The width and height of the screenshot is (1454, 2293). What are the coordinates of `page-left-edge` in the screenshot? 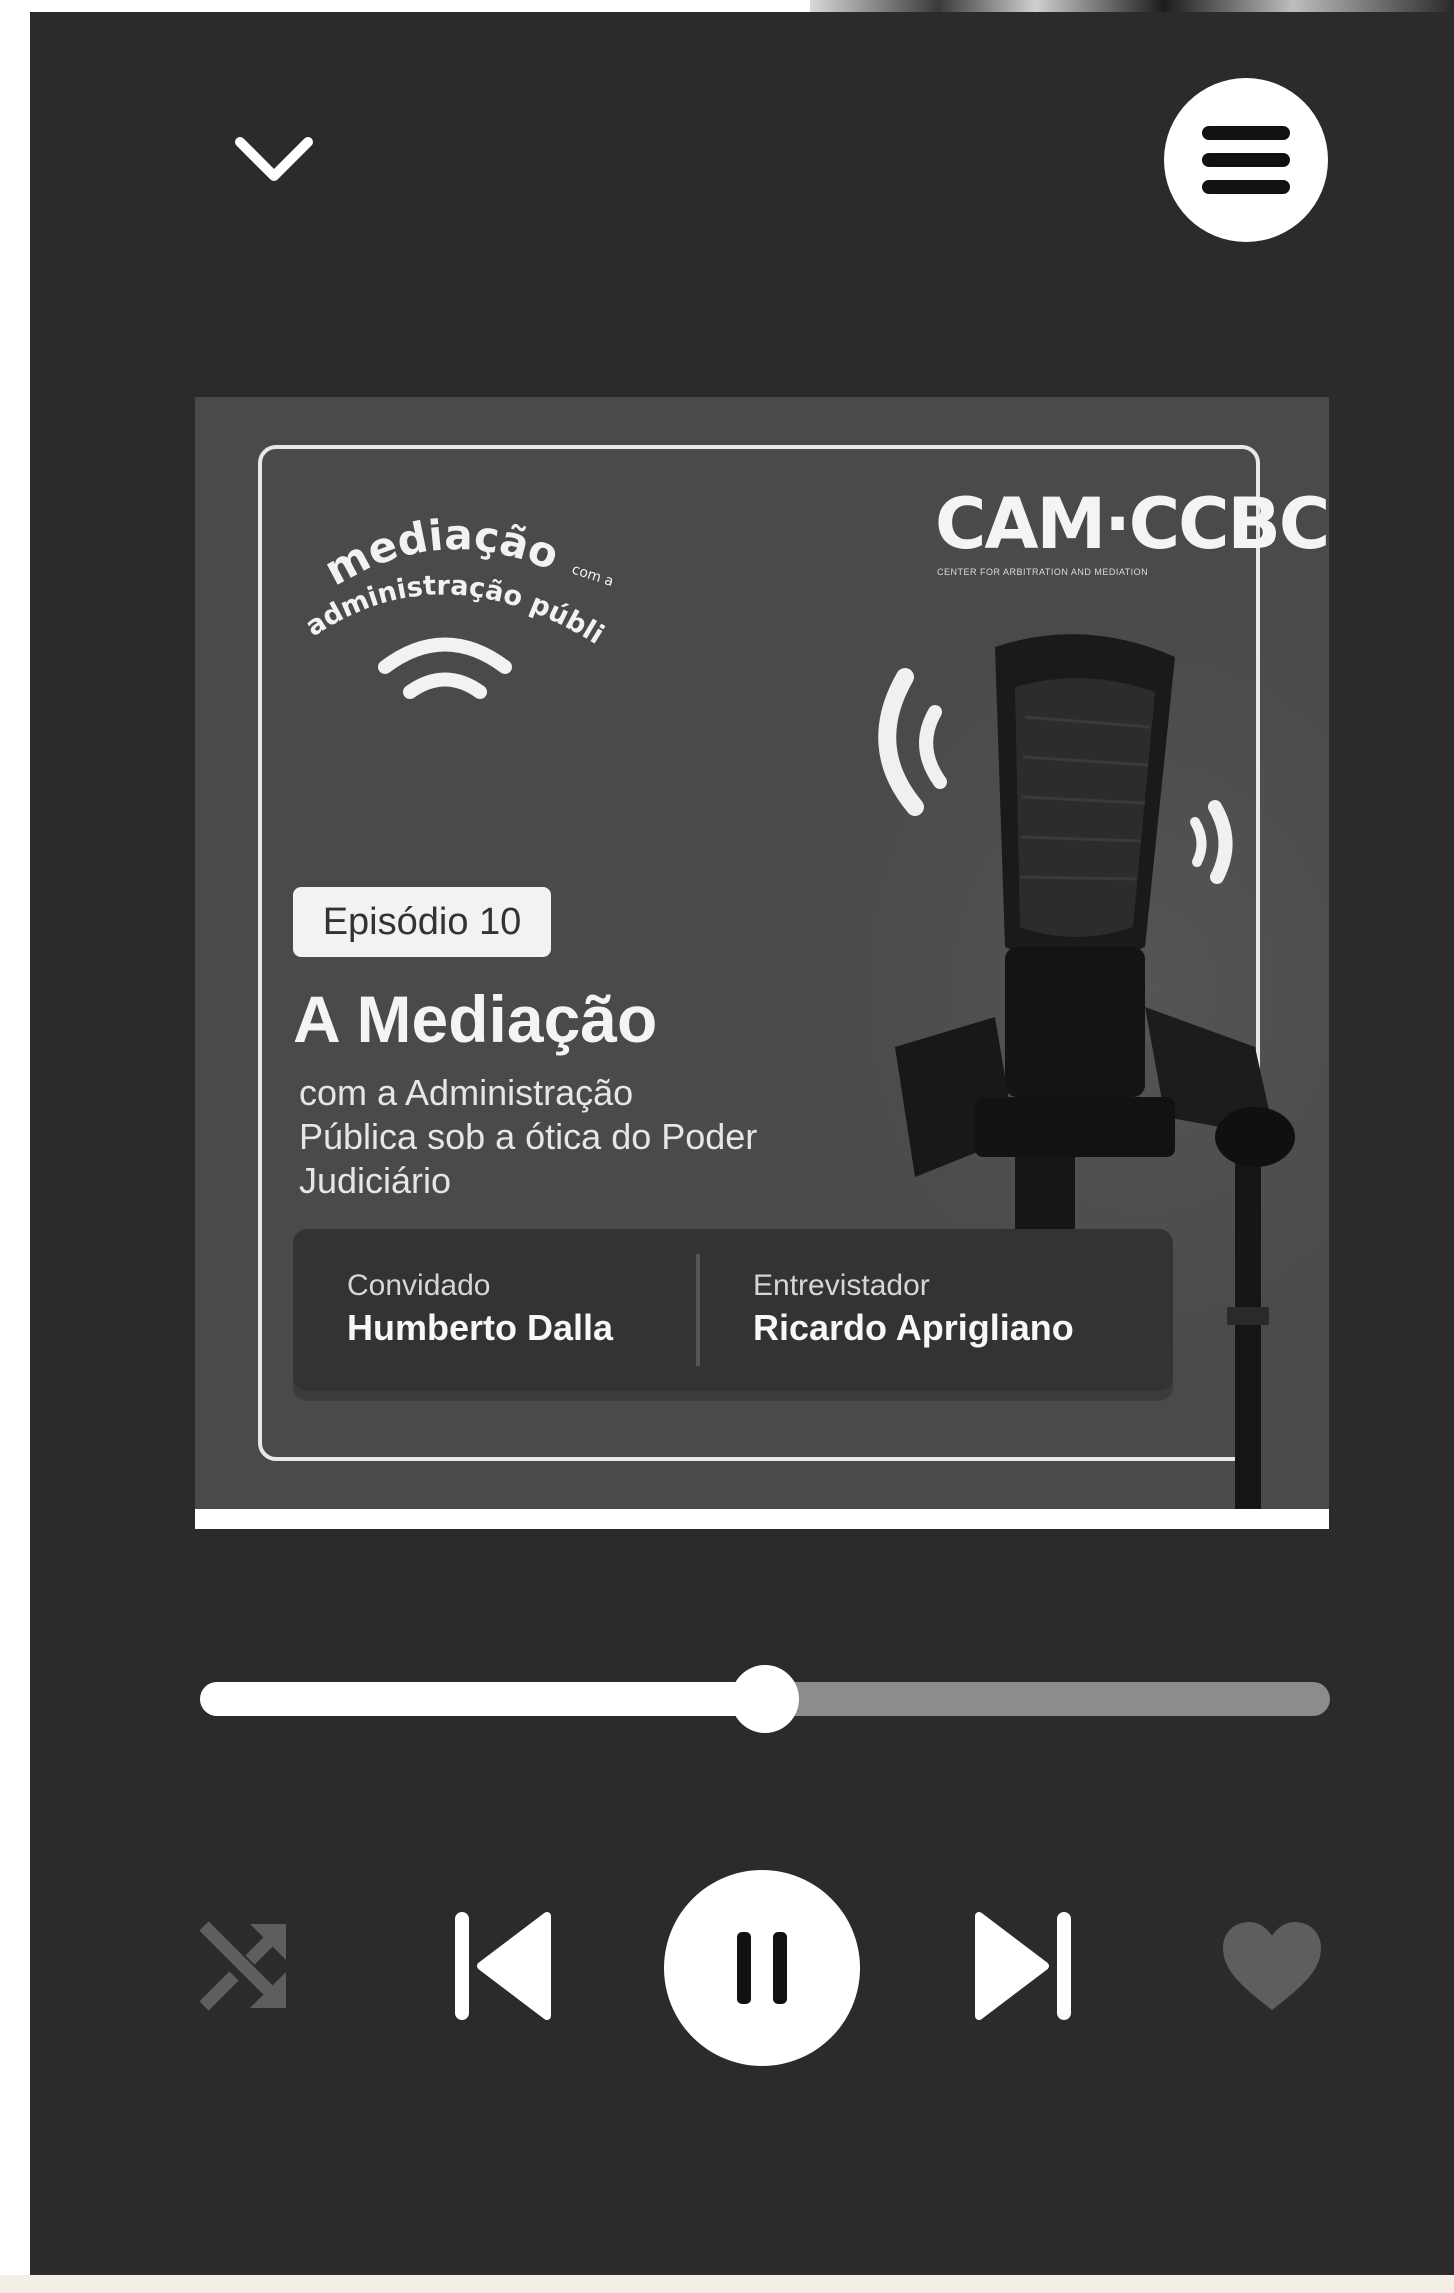 It's located at (15, 1146).